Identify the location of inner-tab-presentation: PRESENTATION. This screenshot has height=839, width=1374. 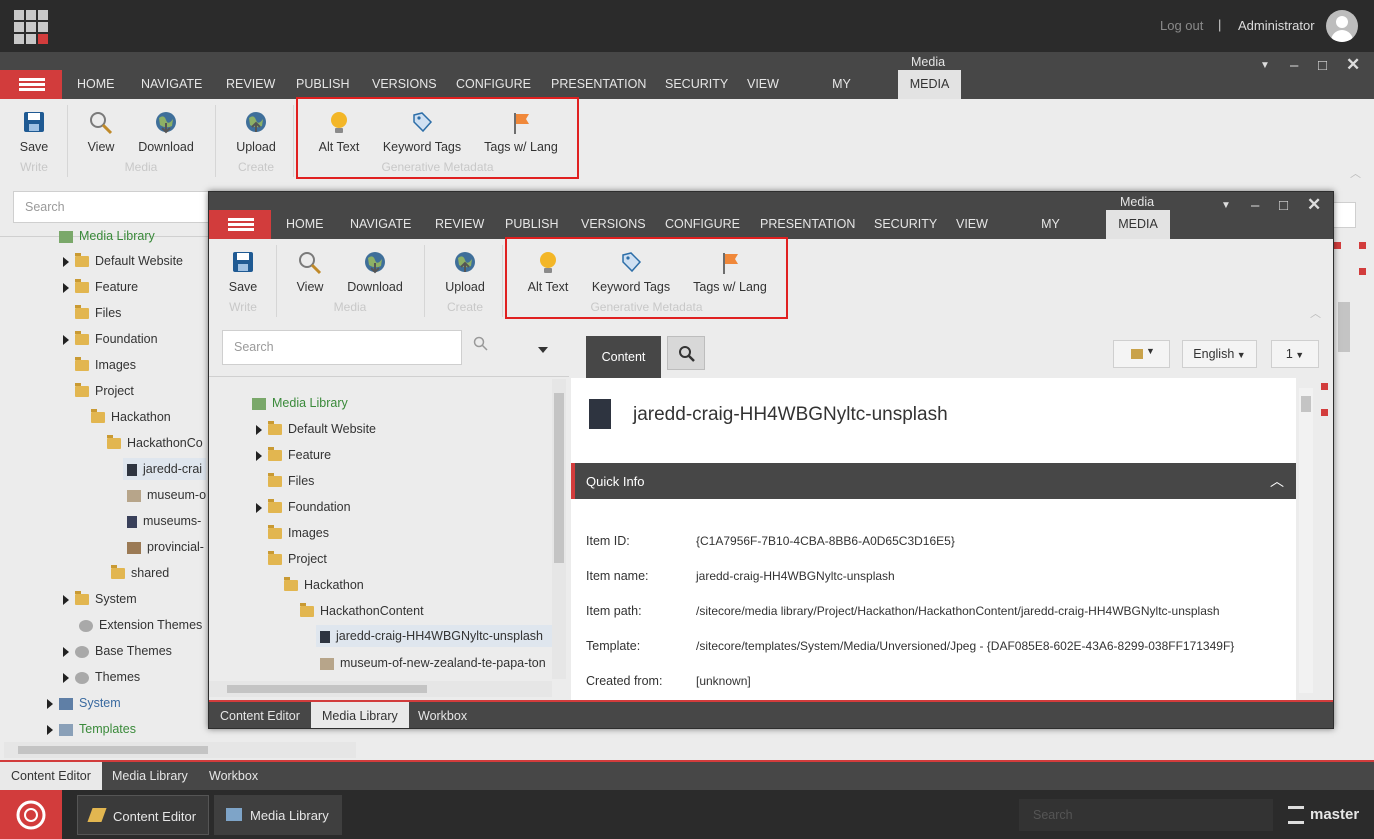
(807, 224).